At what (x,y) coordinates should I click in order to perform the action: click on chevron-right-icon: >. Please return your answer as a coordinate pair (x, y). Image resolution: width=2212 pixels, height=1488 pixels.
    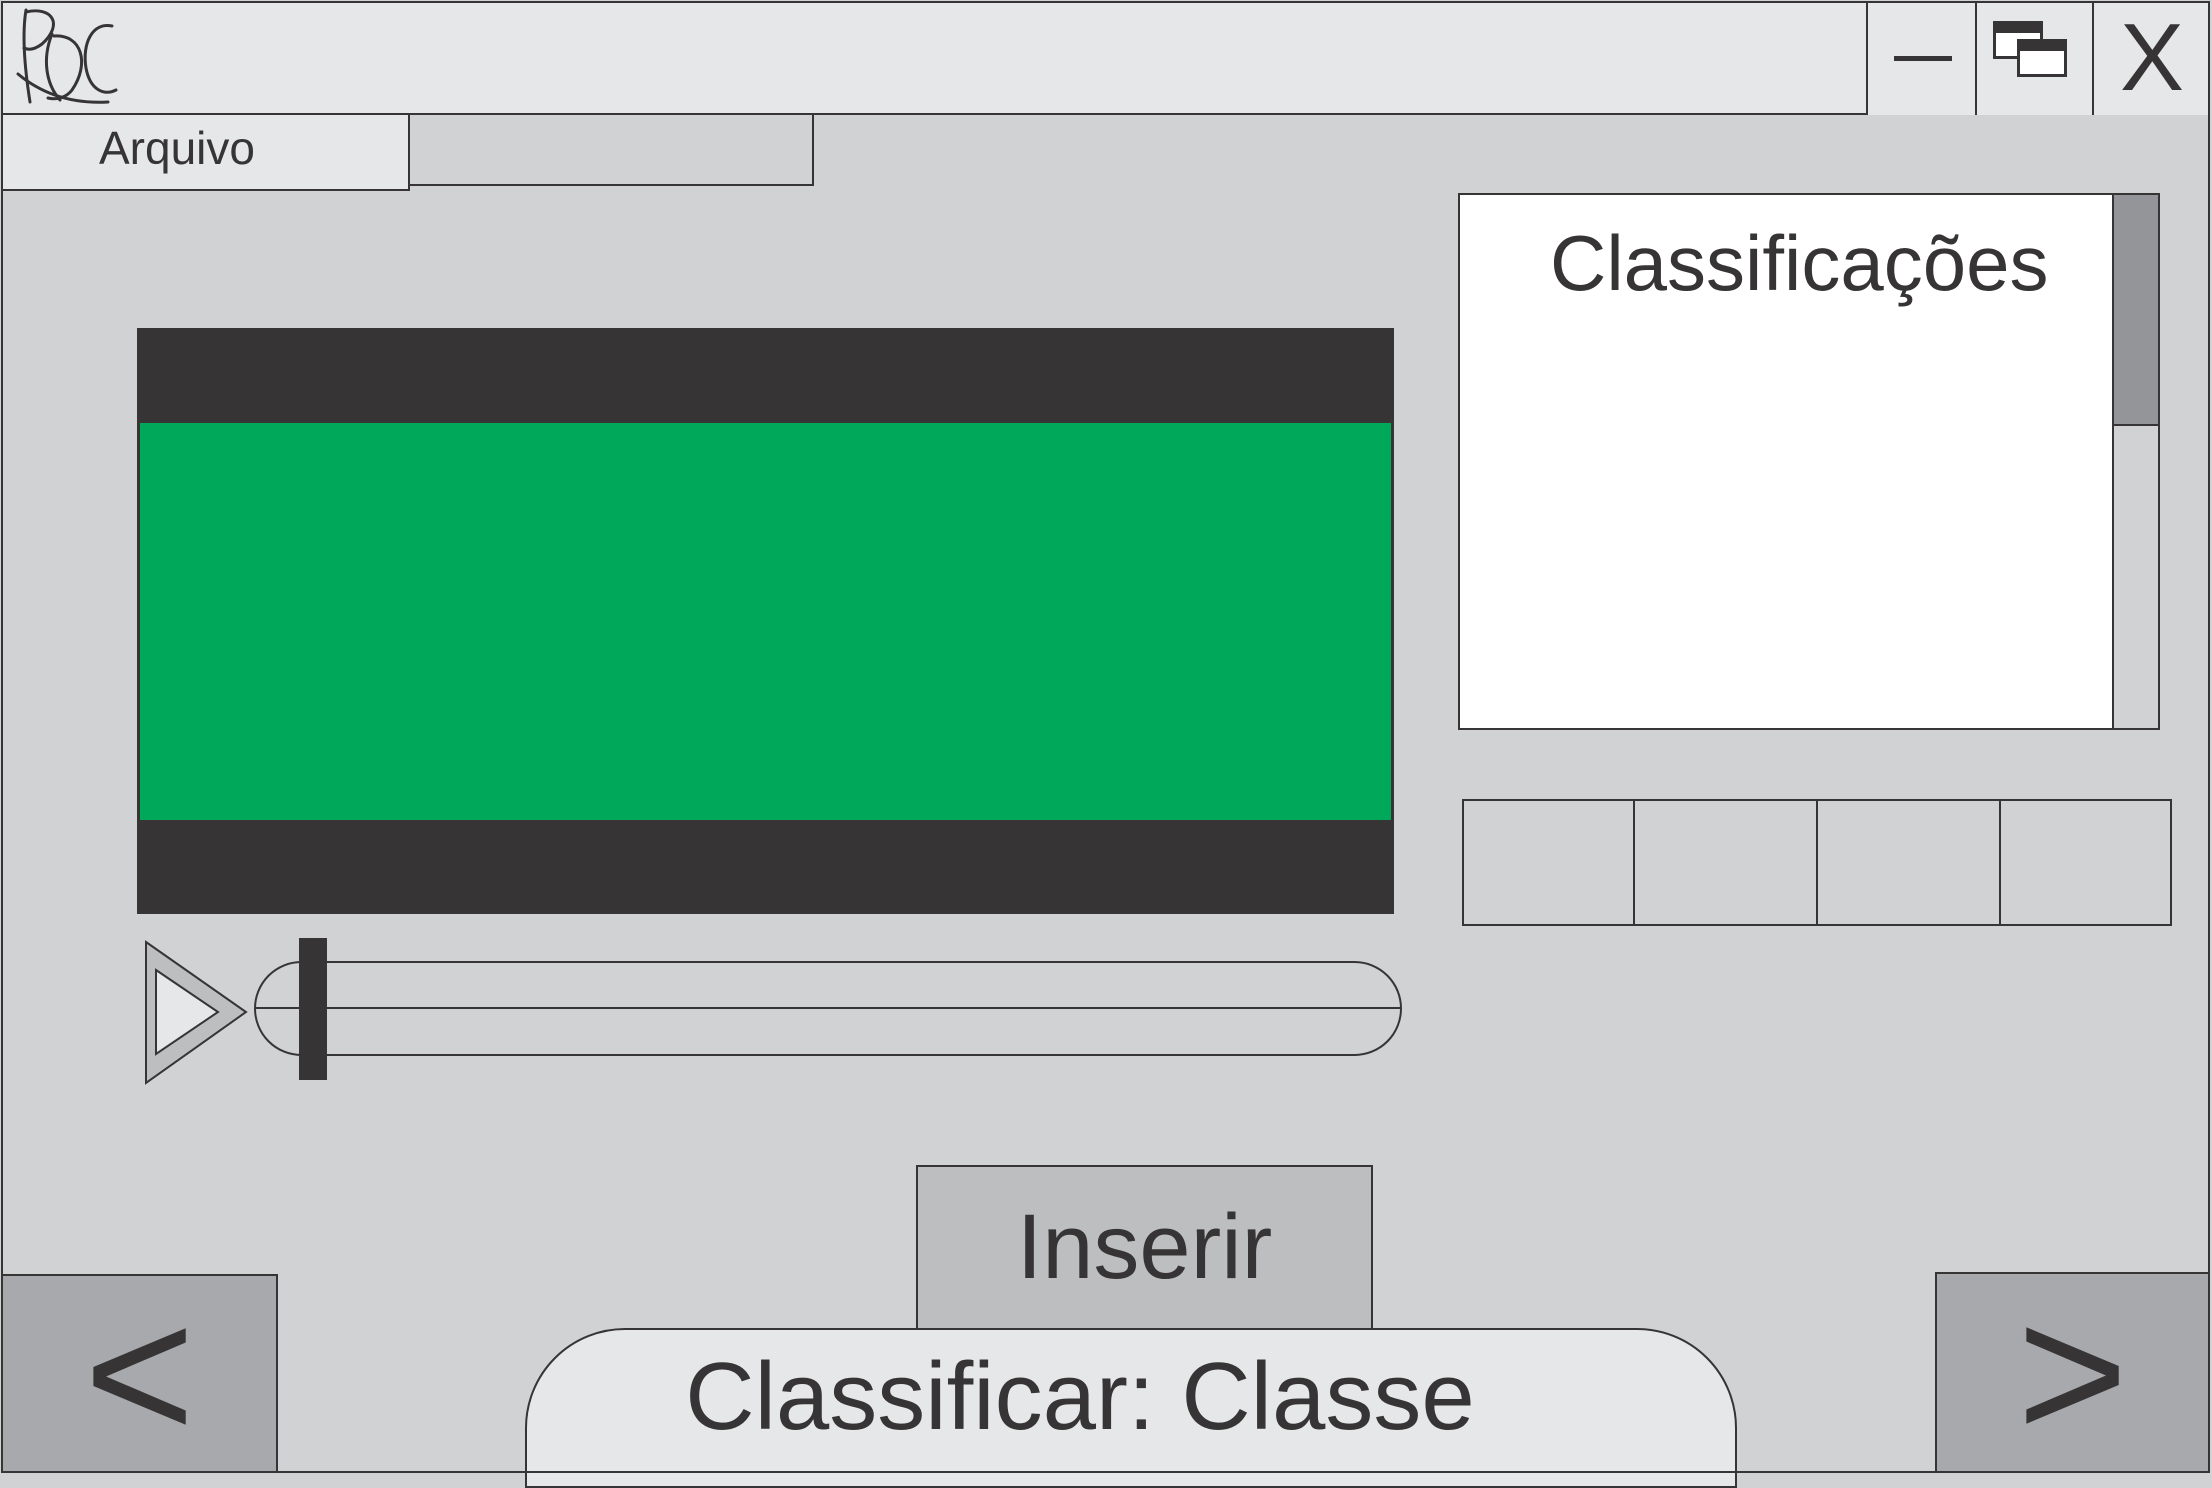
    Looking at the image, I should click on (2072, 1372).